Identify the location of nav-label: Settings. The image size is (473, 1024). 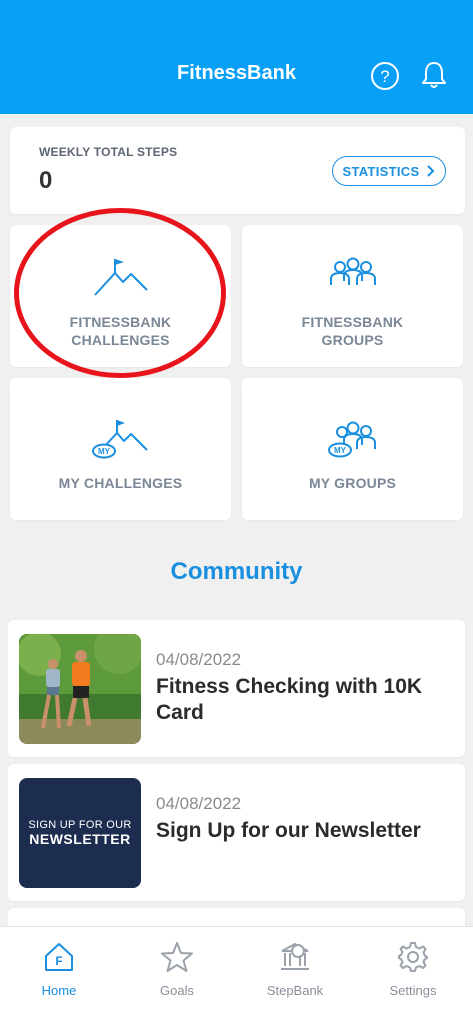
(413, 990).